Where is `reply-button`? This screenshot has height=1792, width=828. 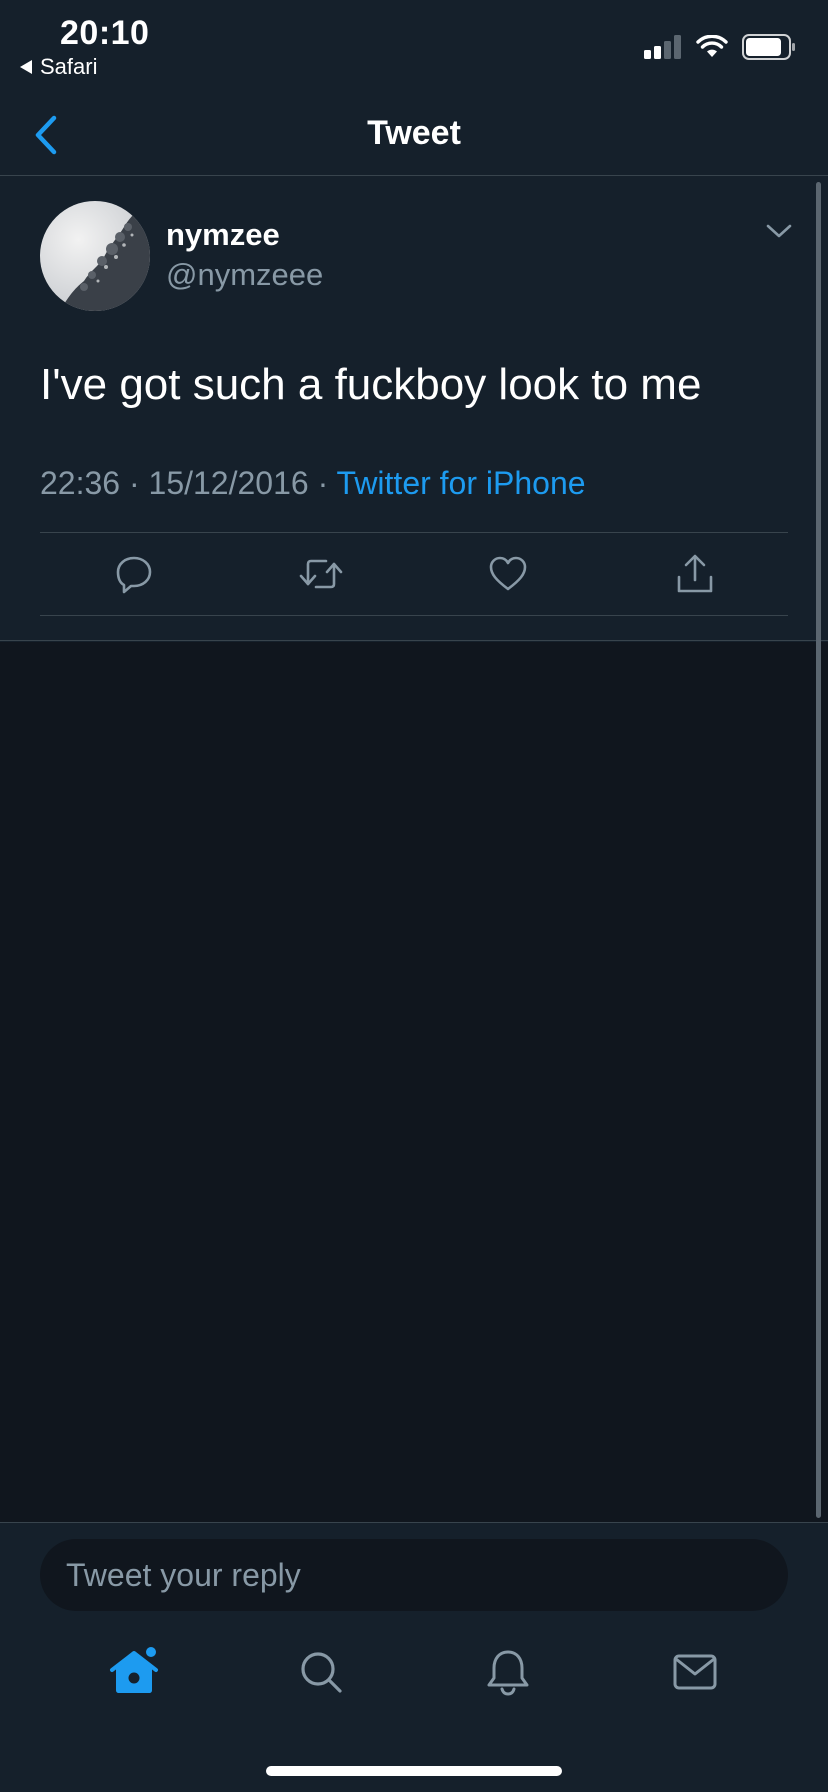
reply-button is located at coordinates (134, 574).